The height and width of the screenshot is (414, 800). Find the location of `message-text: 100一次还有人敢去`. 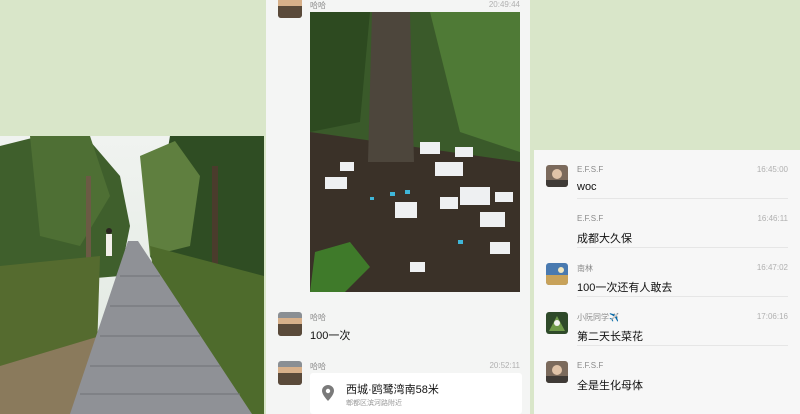

message-text: 100一次还有人敢去 is located at coordinates (625, 288).